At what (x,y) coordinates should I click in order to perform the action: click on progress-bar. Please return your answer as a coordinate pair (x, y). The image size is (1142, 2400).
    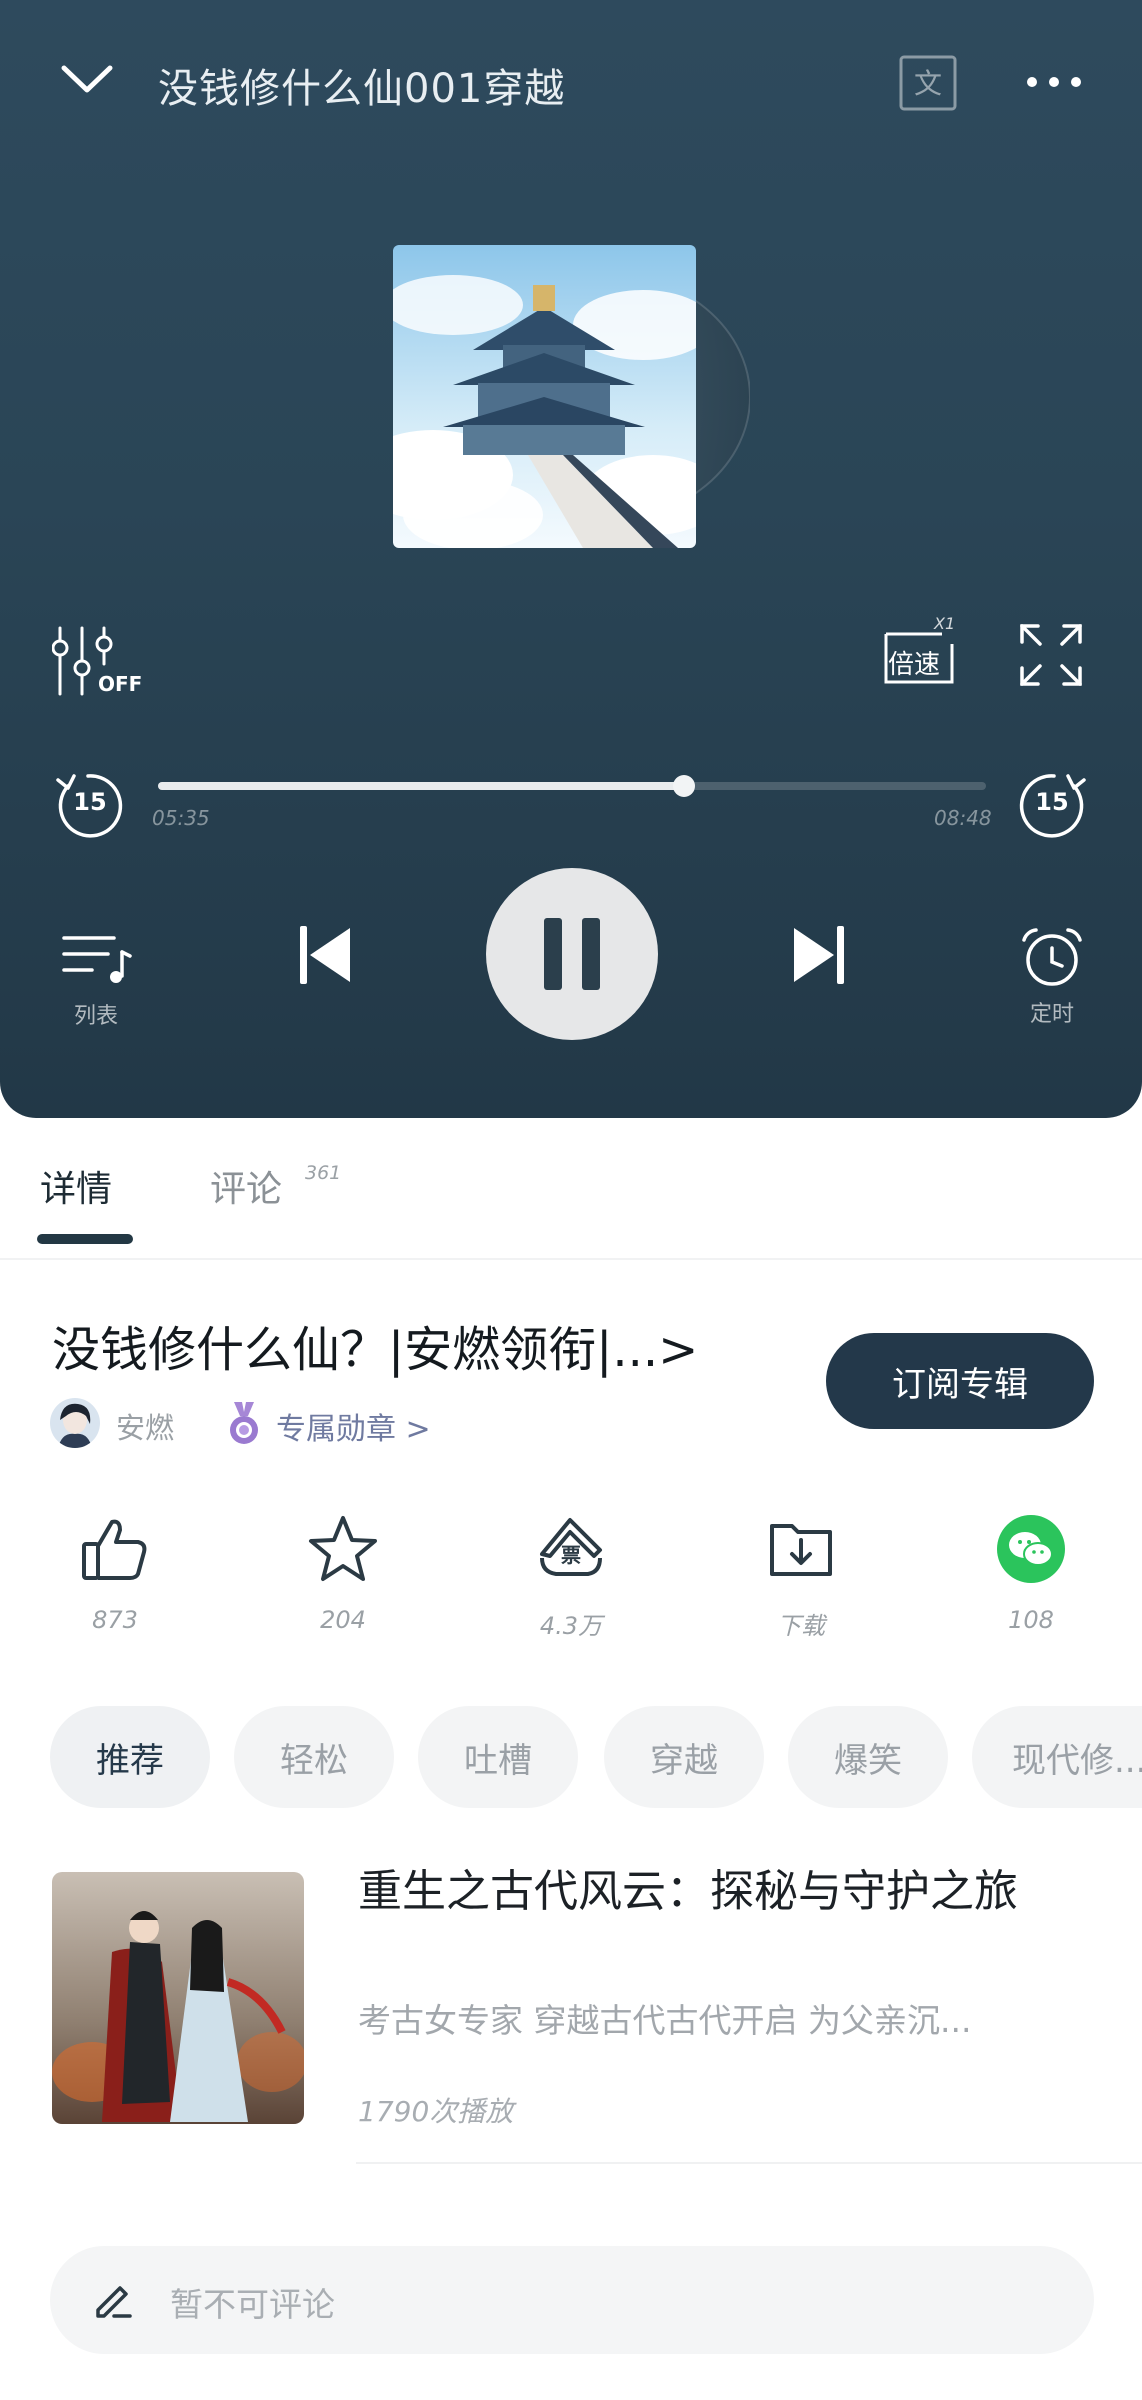
    Looking at the image, I should click on (572, 786).